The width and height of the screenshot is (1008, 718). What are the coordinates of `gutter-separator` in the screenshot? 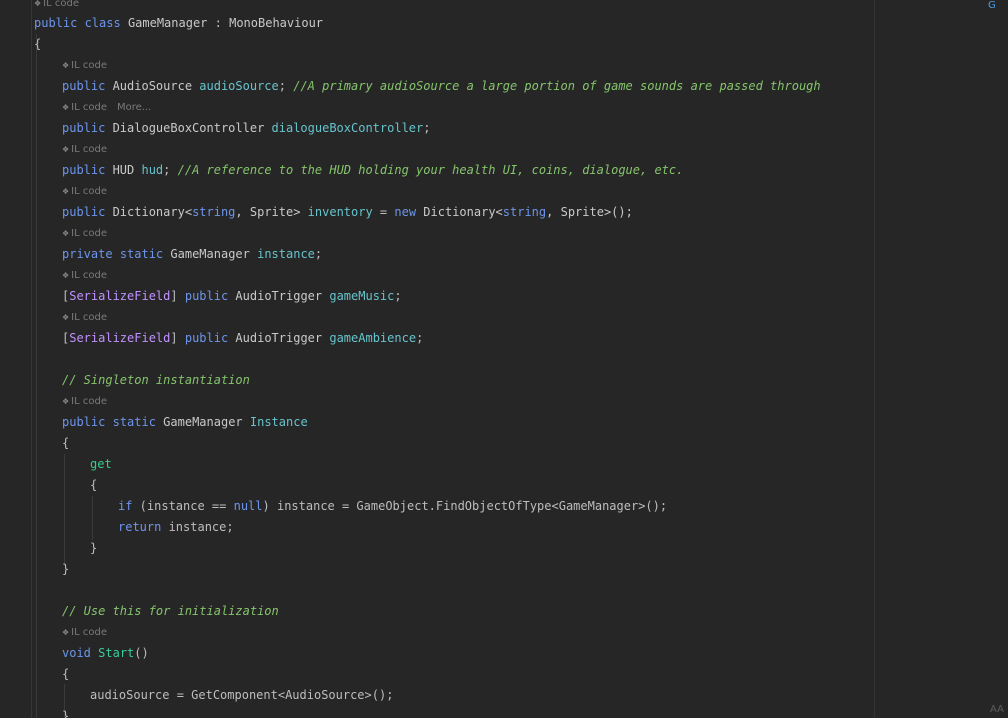 It's located at (31, 359).